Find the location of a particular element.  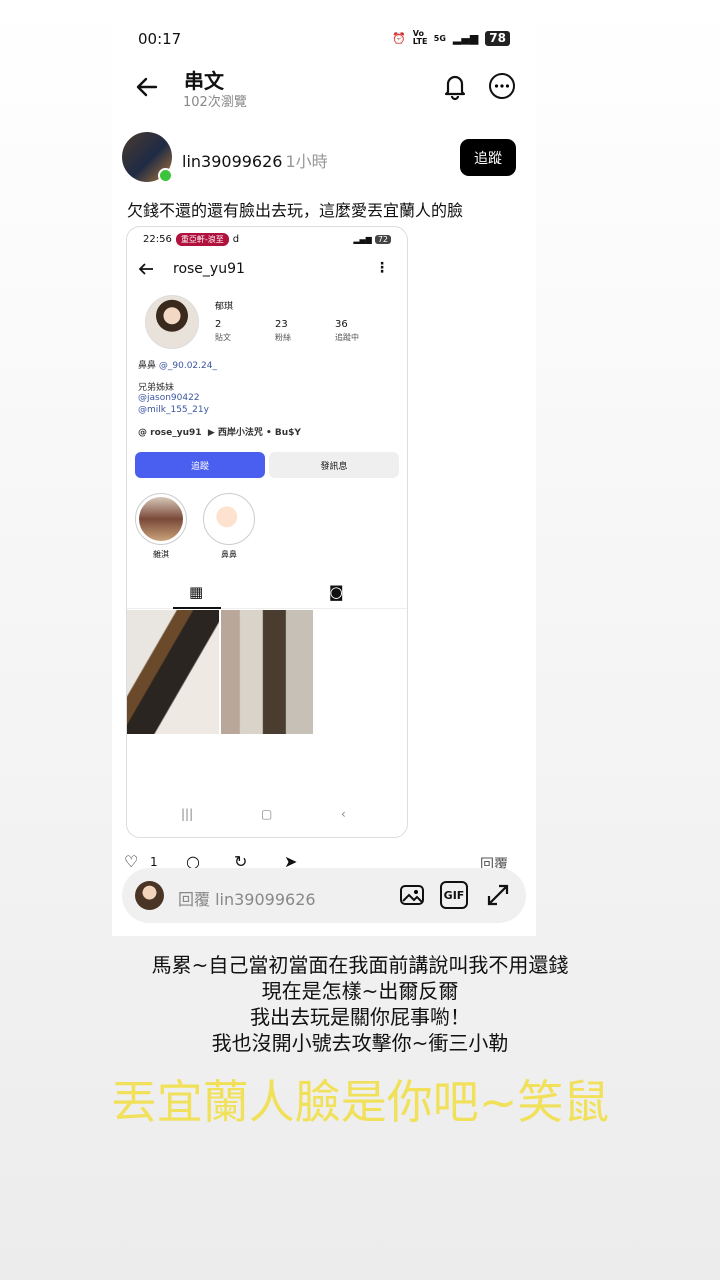

signal-icon: ▂▄▆ is located at coordinates (465, 38).